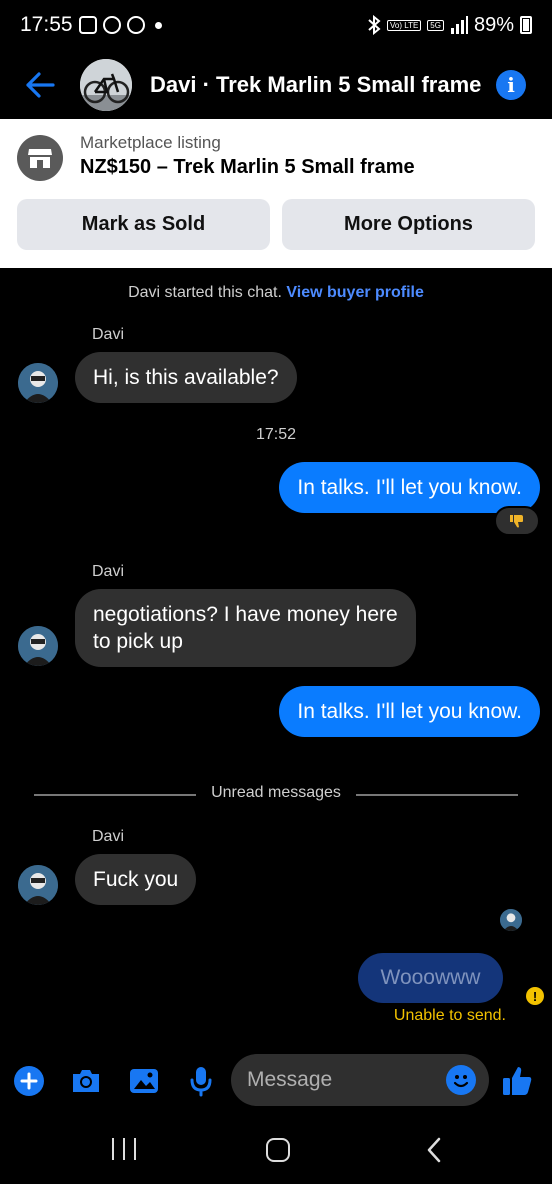  Describe the element at coordinates (535, 996) in the screenshot. I see `warning-icon: !` at that location.